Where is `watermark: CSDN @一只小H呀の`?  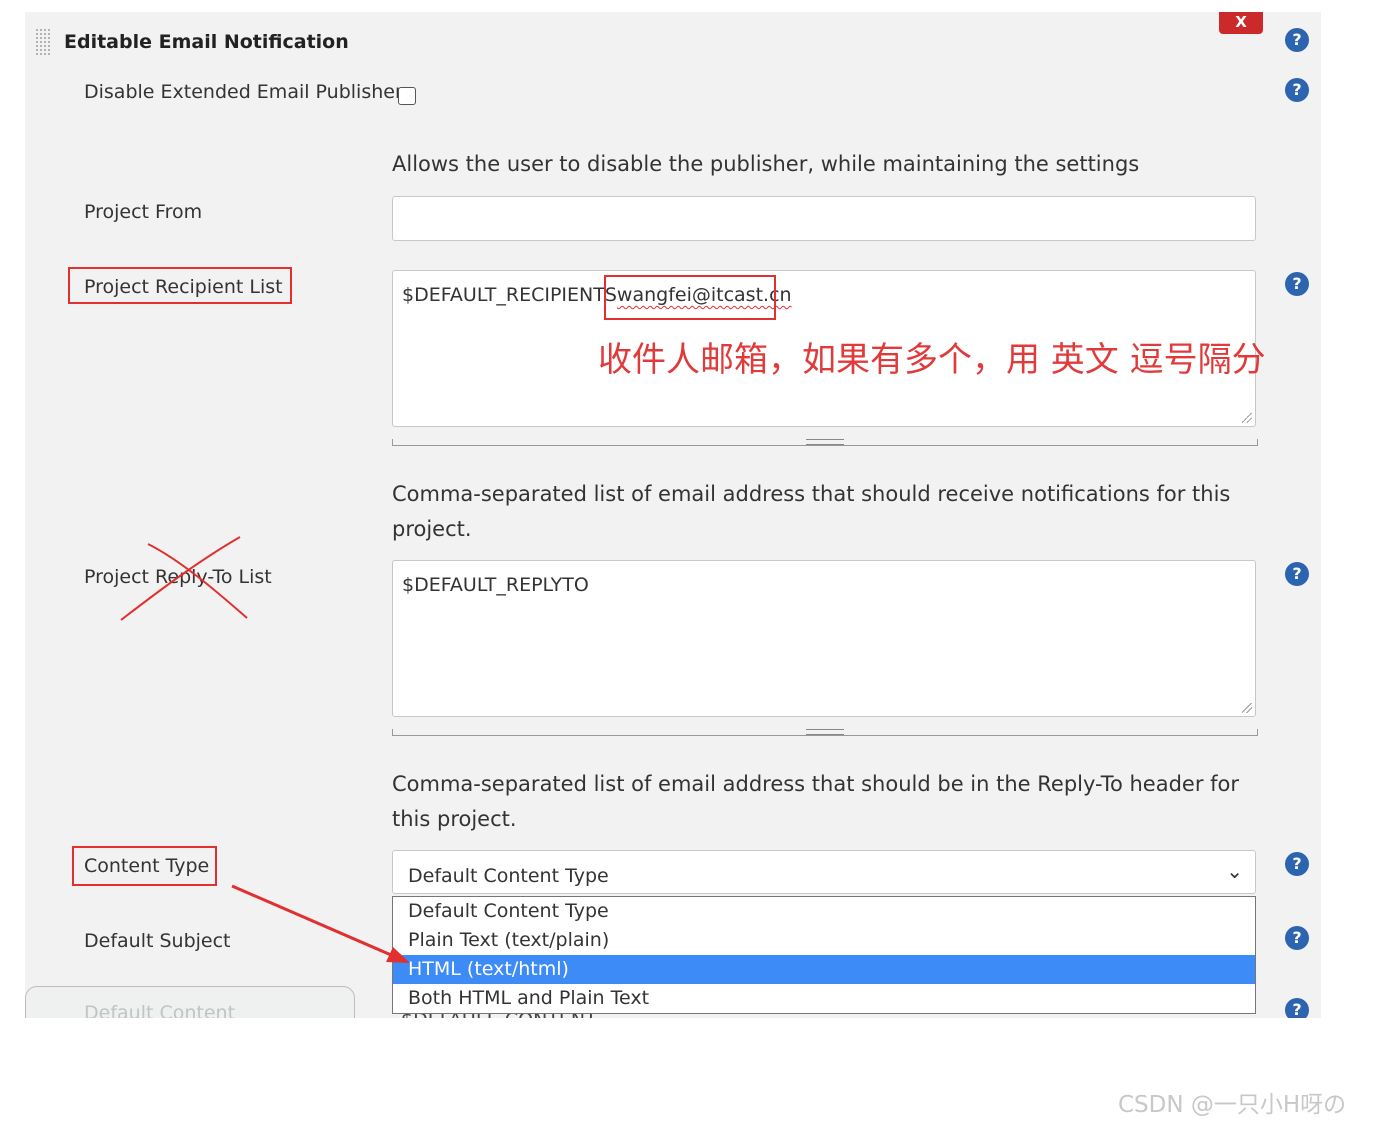 watermark: CSDN @一只小H呀の is located at coordinates (1232, 1105).